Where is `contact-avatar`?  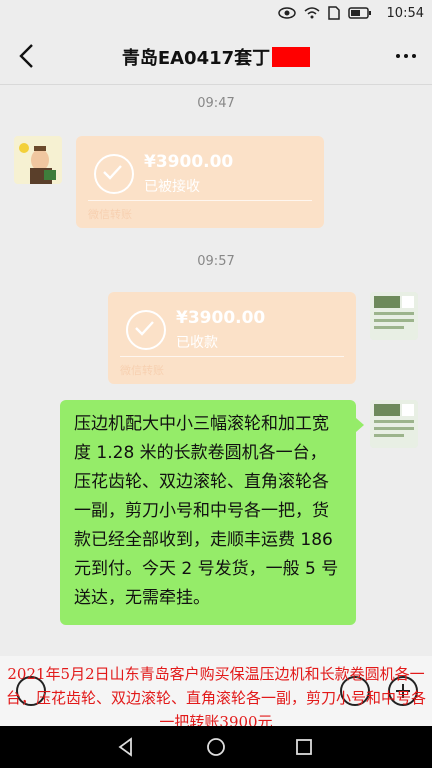 contact-avatar is located at coordinates (38, 160).